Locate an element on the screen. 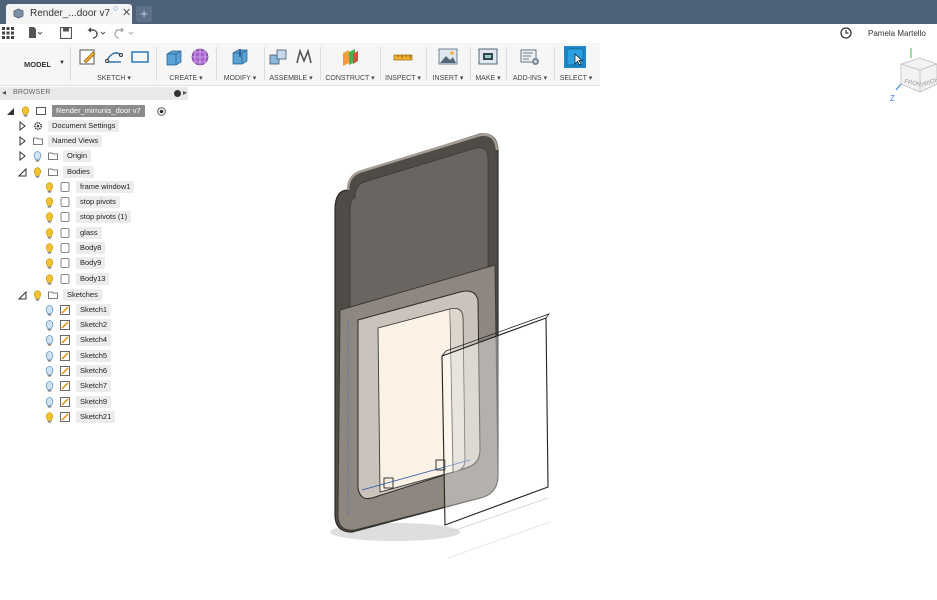  browser-item-sketches: Sketches is located at coordinates (95, 295).